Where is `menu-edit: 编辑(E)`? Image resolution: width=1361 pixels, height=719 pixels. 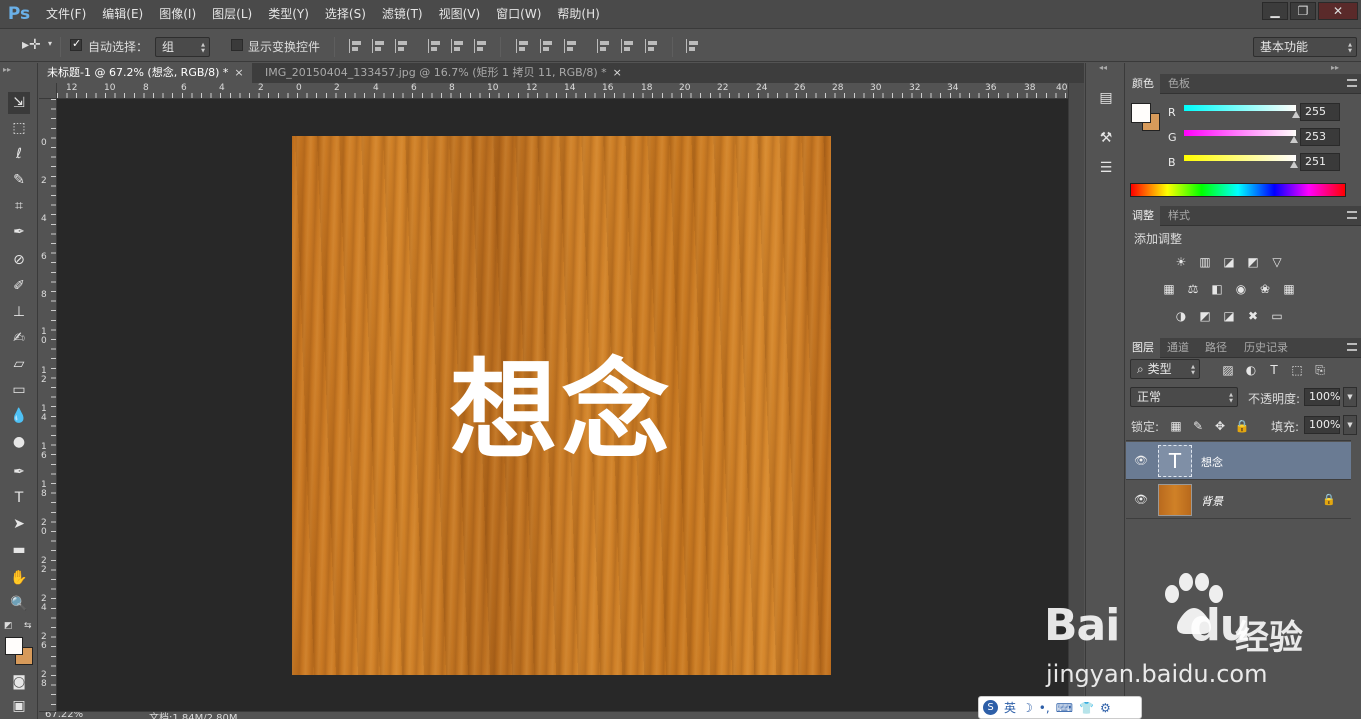
menu-edit: 编辑(E) is located at coordinates (122, 14).